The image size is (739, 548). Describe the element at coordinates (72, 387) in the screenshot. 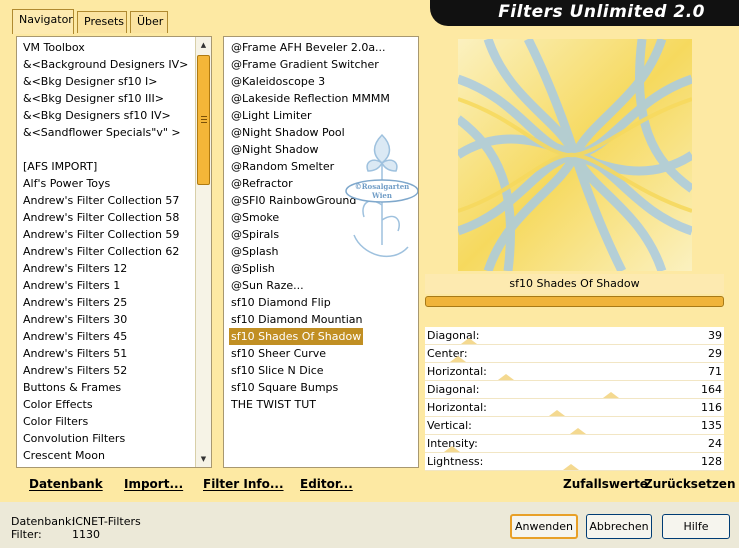

I see `category-item: Buttons & Frames` at that location.